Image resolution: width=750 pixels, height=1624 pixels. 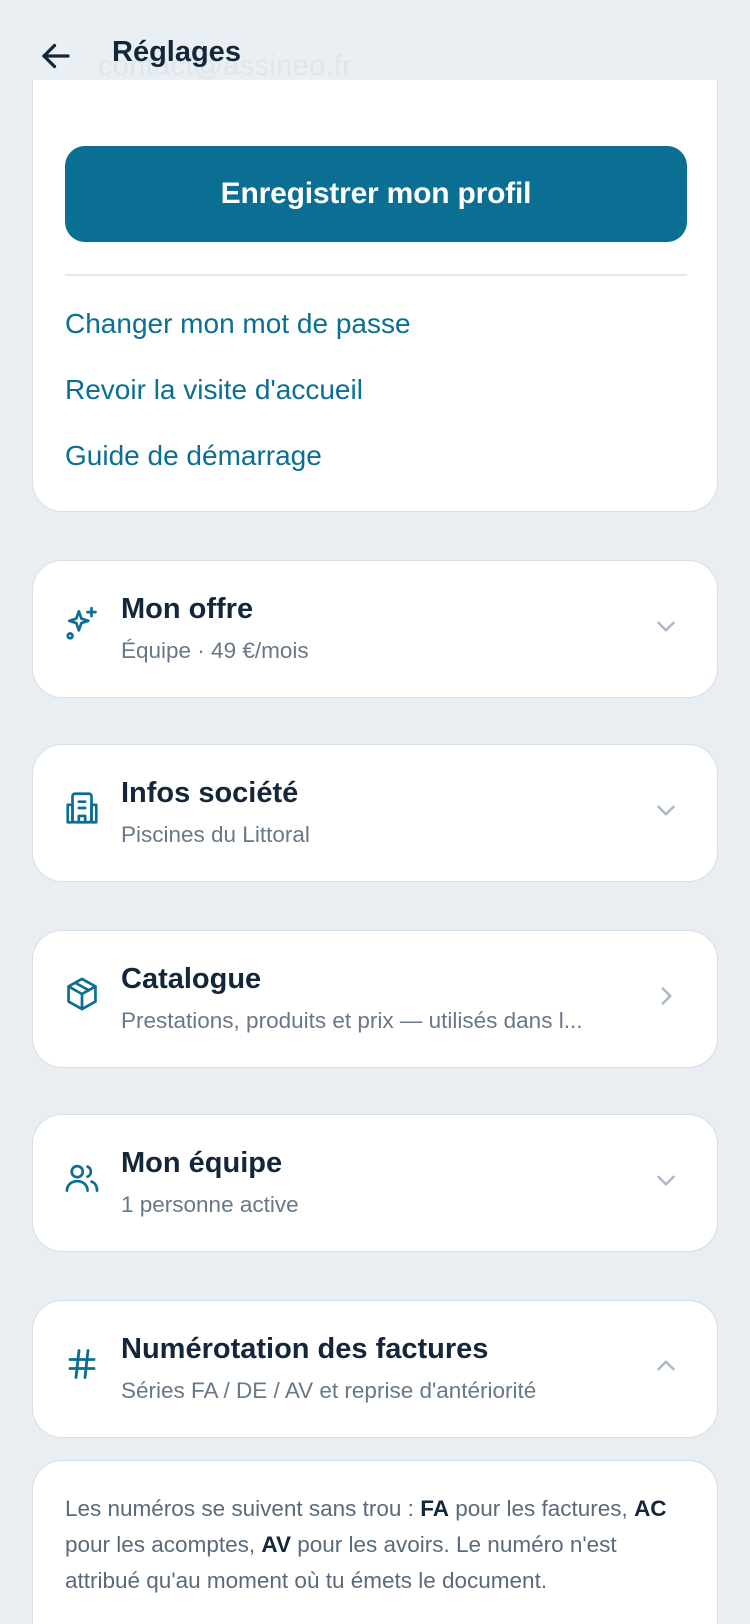 I want to click on change-password-link: Changer mon mot de passe, so click(x=238, y=324).